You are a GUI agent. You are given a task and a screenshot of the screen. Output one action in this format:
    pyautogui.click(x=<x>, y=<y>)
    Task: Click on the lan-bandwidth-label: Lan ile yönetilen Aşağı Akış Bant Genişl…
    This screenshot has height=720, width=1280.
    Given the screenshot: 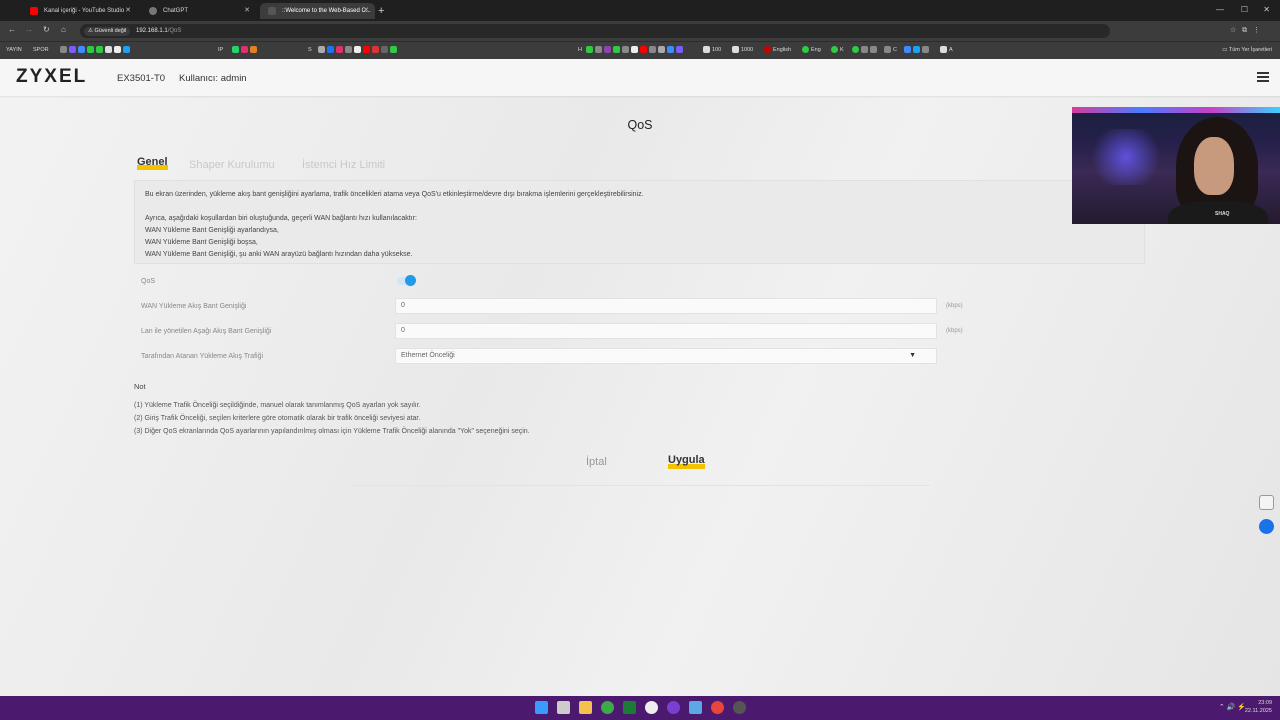 What is the action you would take?
    pyautogui.click(x=206, y=331)
    